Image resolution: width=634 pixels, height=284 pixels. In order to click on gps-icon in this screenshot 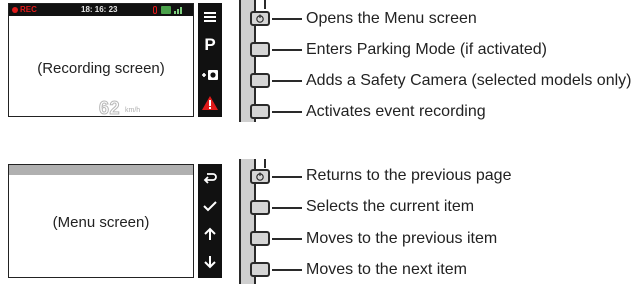, I will do `click(166, 10)`.